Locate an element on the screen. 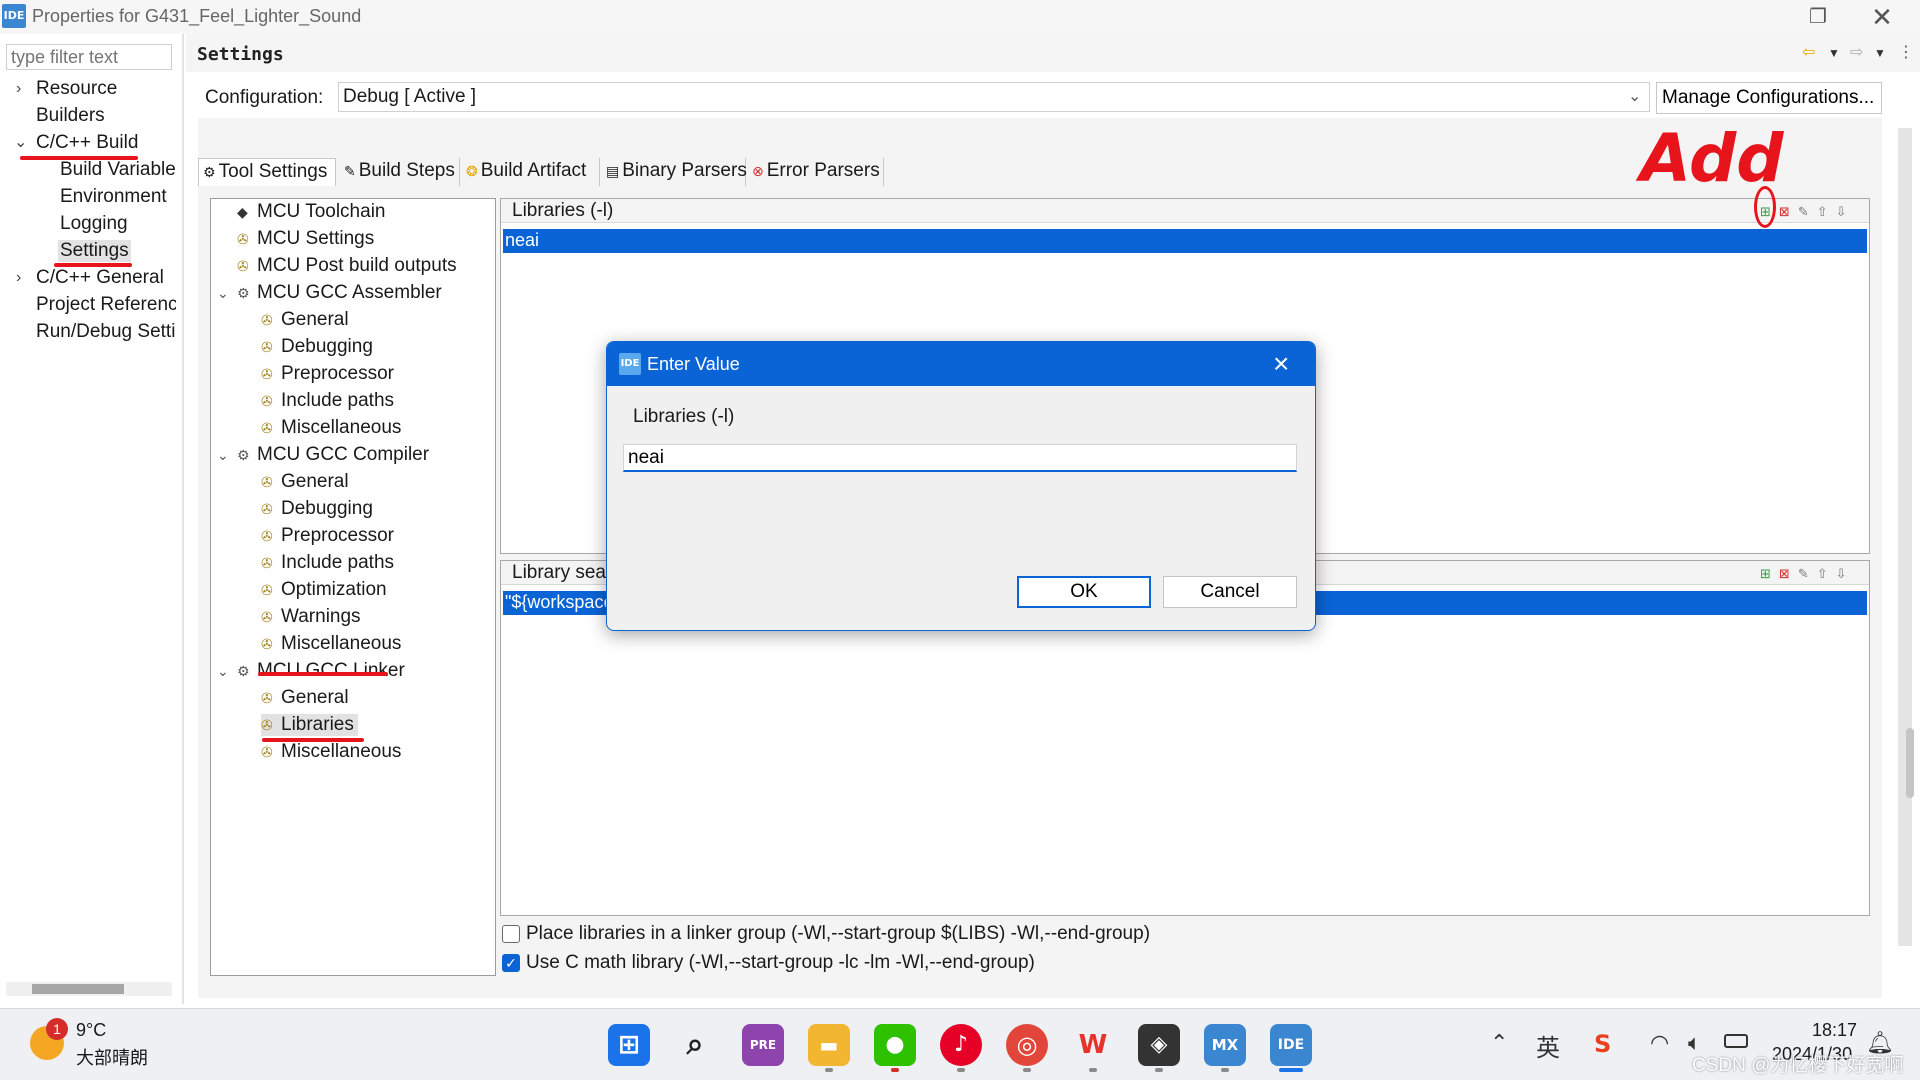  weather-description: 大部晴朗 is located at coordinates (112, 1057).